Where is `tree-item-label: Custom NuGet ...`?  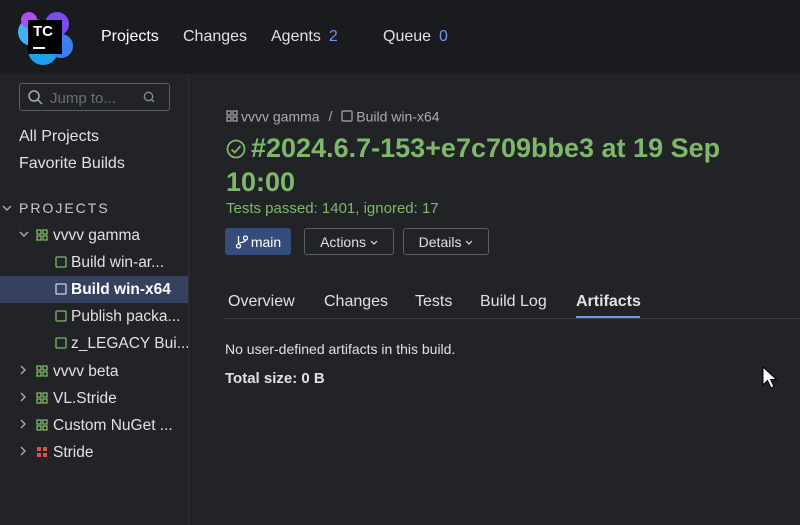
tree-item-label: Custom NuGet ... is located at coordinates (113, 425).